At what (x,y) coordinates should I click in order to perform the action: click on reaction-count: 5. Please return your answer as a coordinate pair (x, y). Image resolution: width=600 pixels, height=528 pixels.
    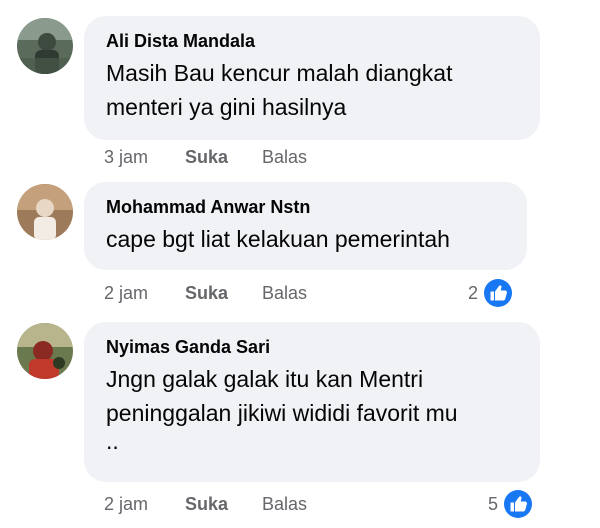
    Looking at the image, I should click on (493, 503).